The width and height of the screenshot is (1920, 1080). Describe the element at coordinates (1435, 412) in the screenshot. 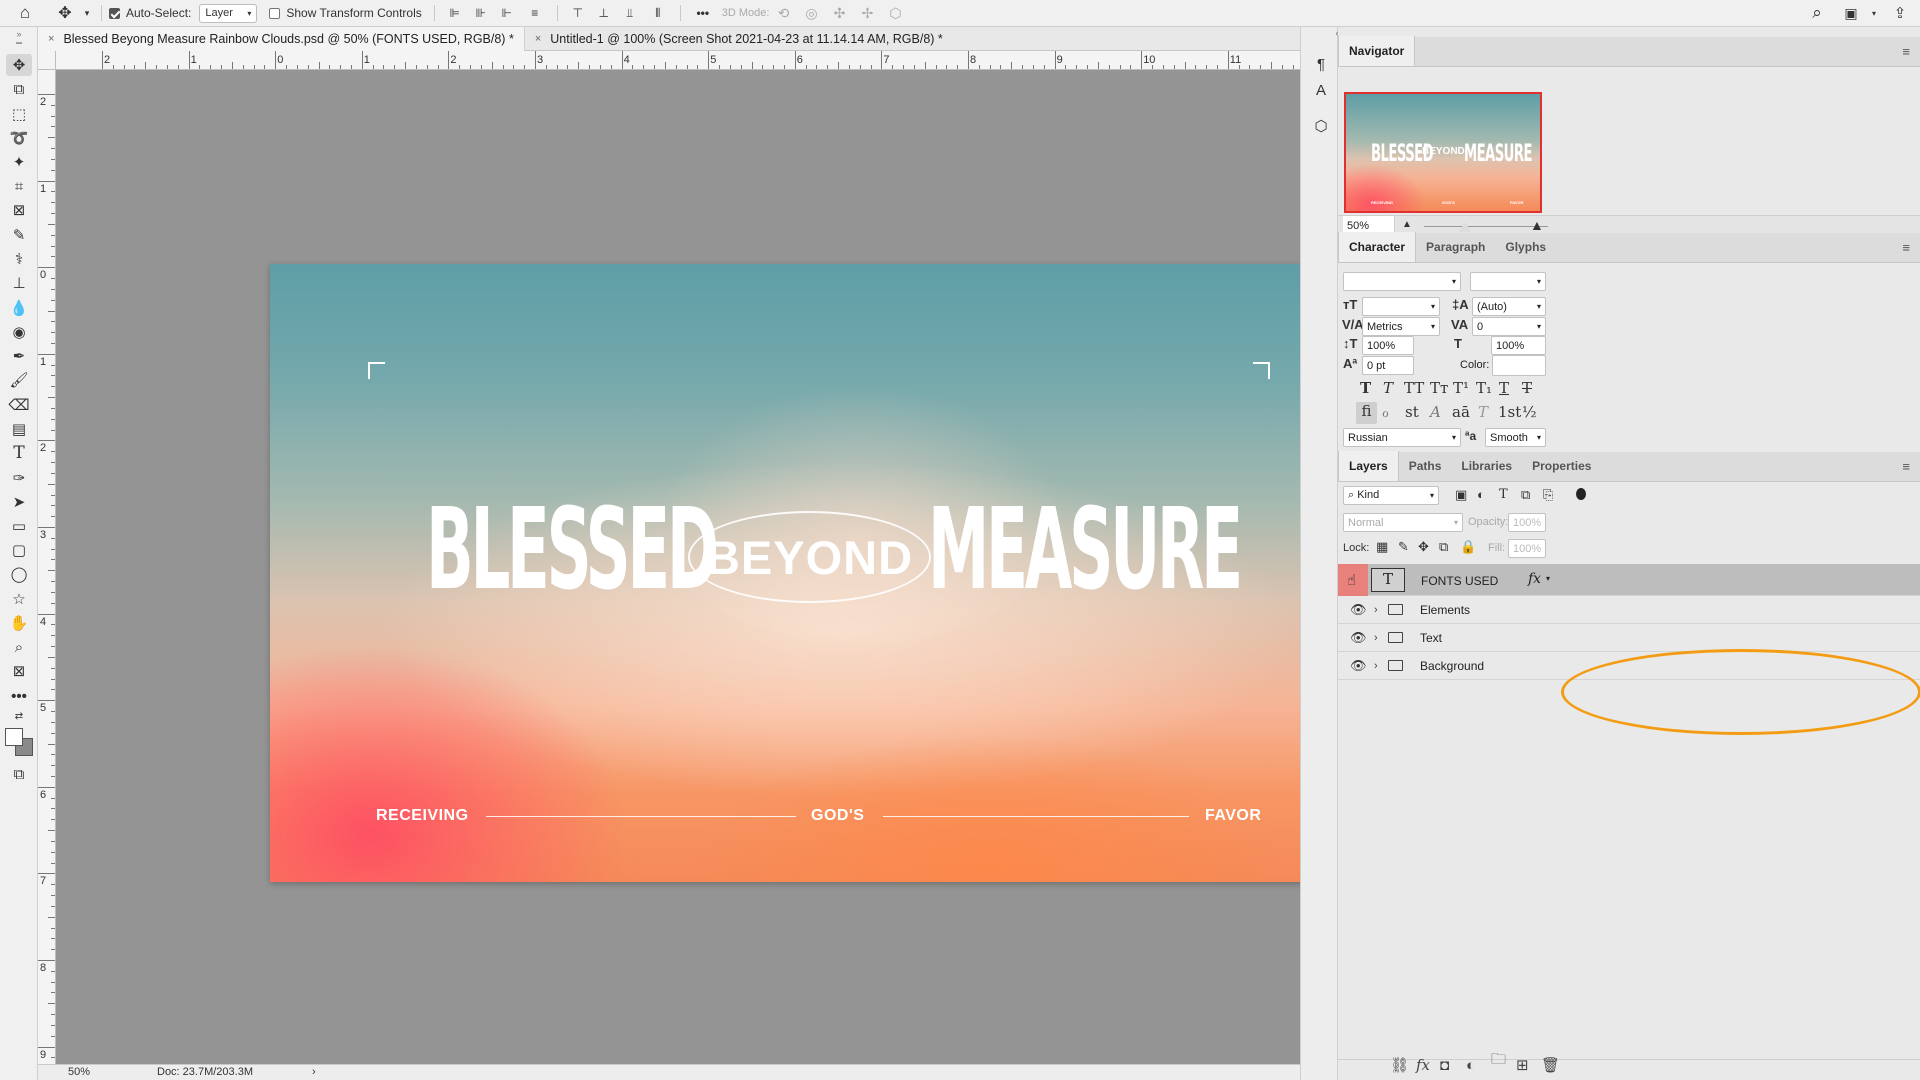

I see `swash-button: A` at that location.